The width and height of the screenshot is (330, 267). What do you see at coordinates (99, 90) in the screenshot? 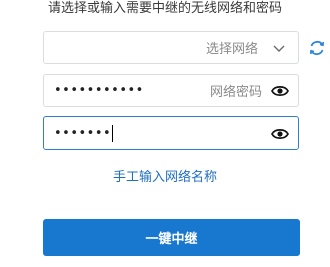
I see `password-value: •••••••••••` at bounding box center [99, 90].